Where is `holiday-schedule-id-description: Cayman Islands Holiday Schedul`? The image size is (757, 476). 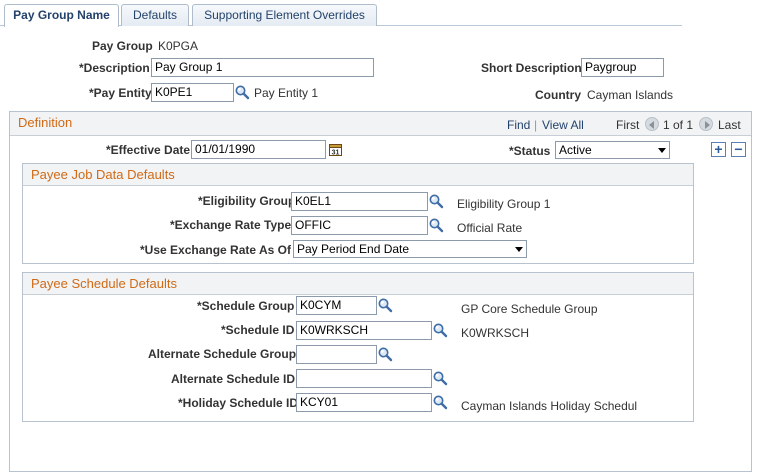 holiday-schedule-id-description: Cayman Islands Holiday Schedul is located at coordinates (549, 406).